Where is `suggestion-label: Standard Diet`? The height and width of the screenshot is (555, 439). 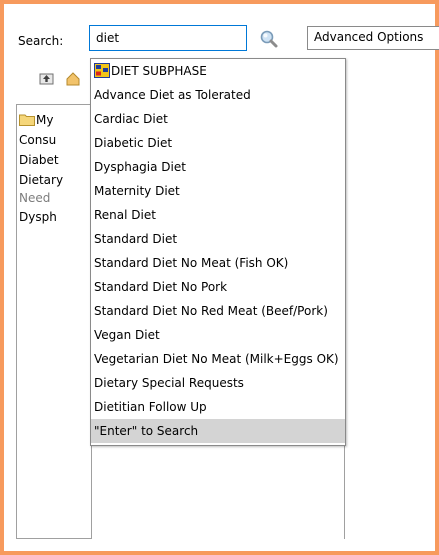 suggestion-label: Standard Diet is located at coordinates (136, 239).